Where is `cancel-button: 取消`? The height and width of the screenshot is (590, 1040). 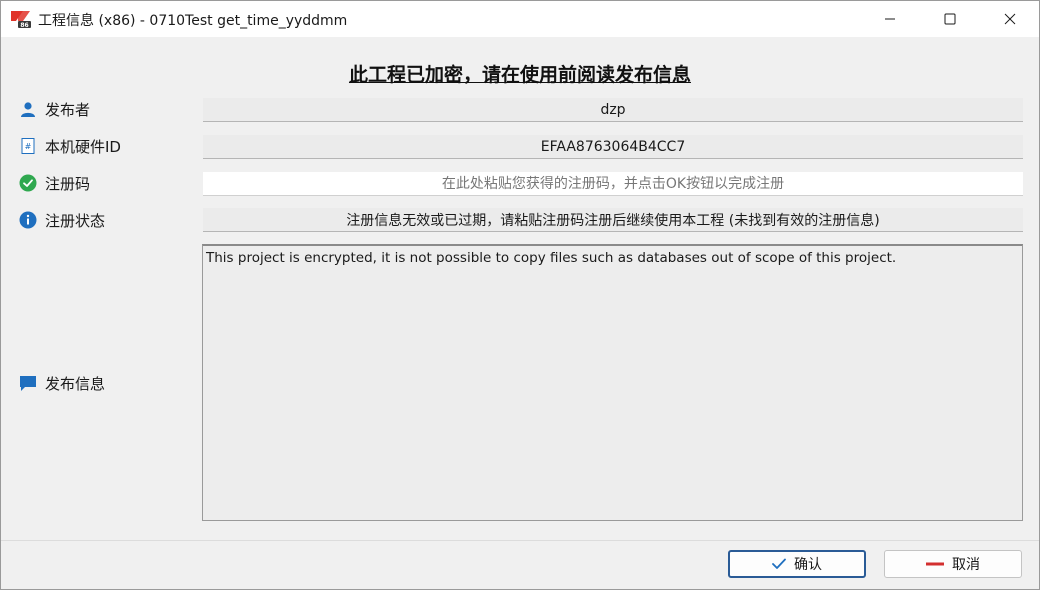 cancel-button: 取消 is located at coordinates (953, 564).